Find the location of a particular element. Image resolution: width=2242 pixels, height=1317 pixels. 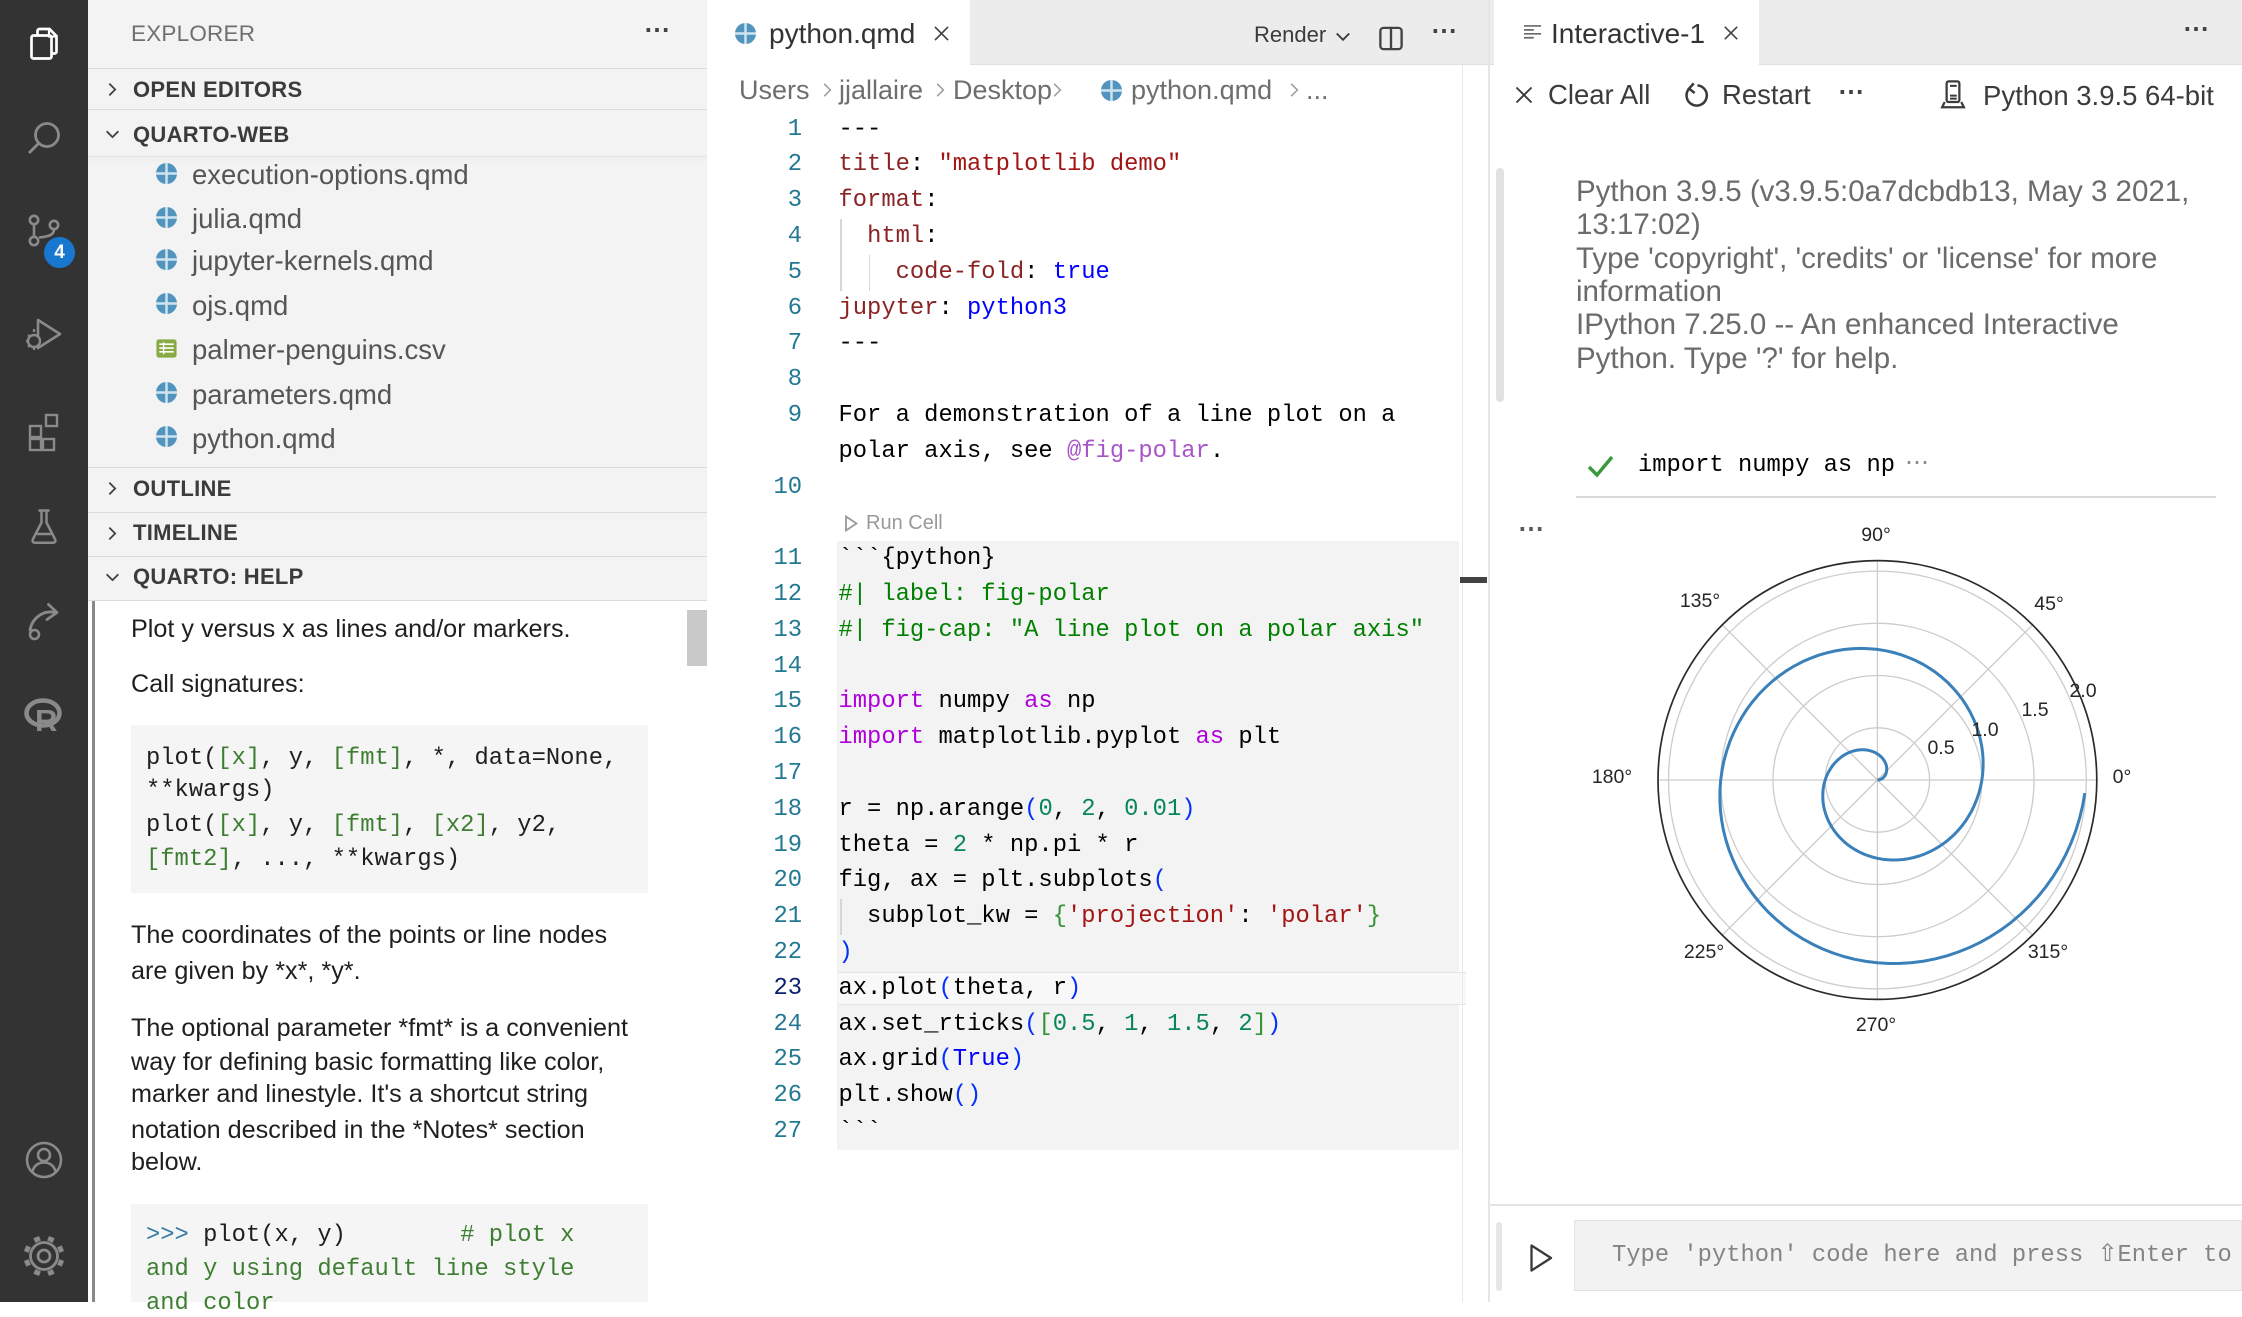

svg-text: 1.5 is located at coordinates (2034, 710).